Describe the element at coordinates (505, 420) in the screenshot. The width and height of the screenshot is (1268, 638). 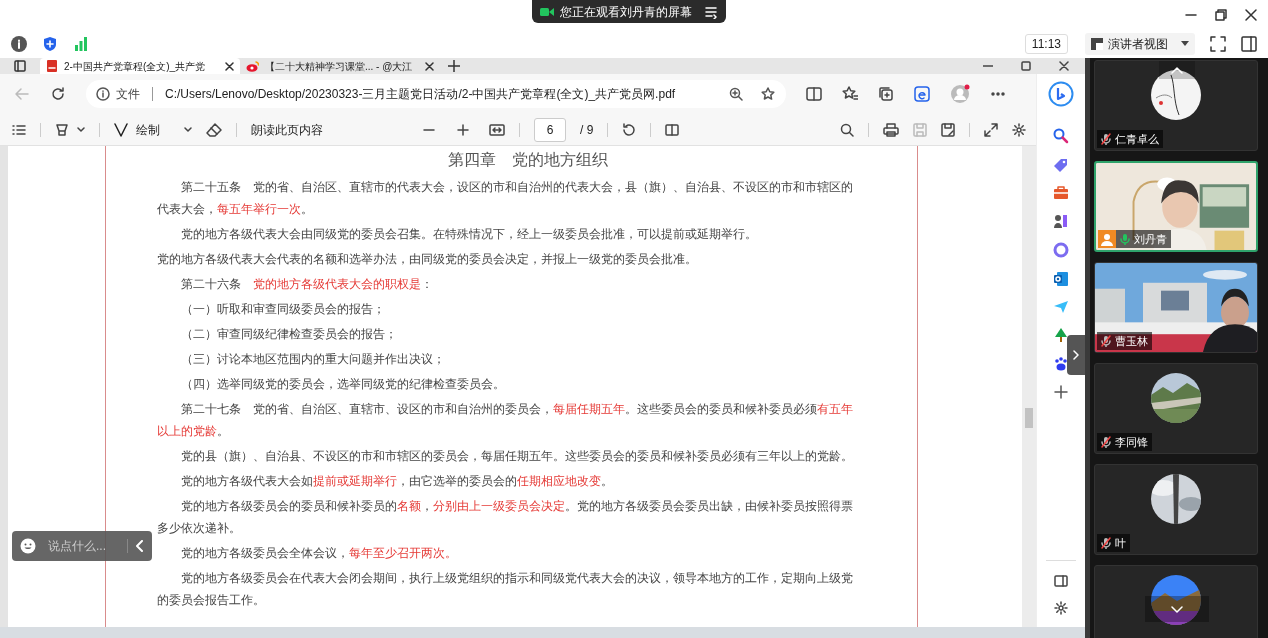
I see `paragraph: 第二十七条 党的省、自治区、直辖市、设区的市和自治州的委员会，每届任期五年。这些委员会的委员和候补委员必须有五年以上的党龄。` at that location.